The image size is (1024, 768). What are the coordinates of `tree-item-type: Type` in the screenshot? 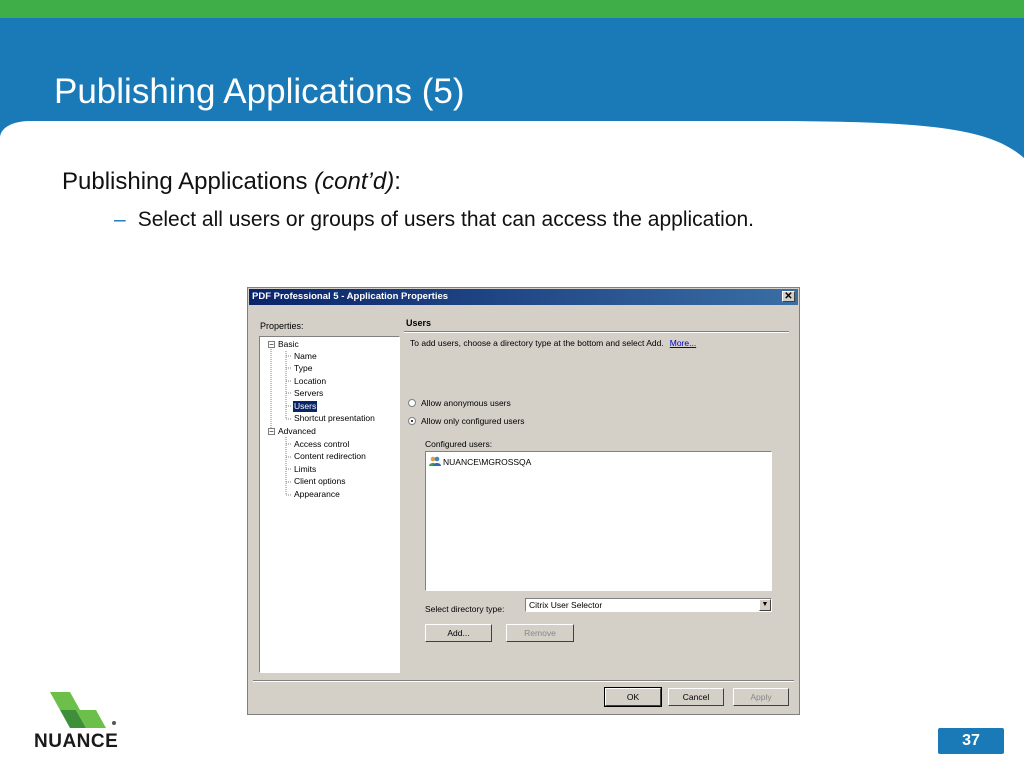 It's located at (303, 368).